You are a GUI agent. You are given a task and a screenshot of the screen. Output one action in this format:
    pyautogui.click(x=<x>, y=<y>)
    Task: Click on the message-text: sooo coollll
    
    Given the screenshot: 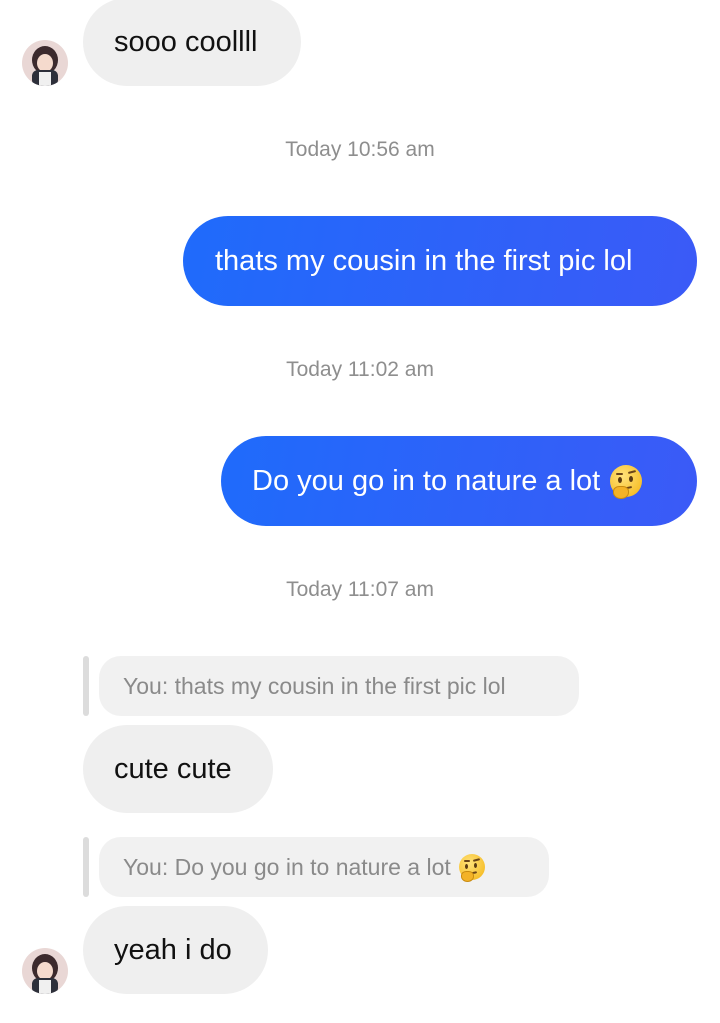 What is the action you would take?
    pyautogui.click(x=186, y=41)
    